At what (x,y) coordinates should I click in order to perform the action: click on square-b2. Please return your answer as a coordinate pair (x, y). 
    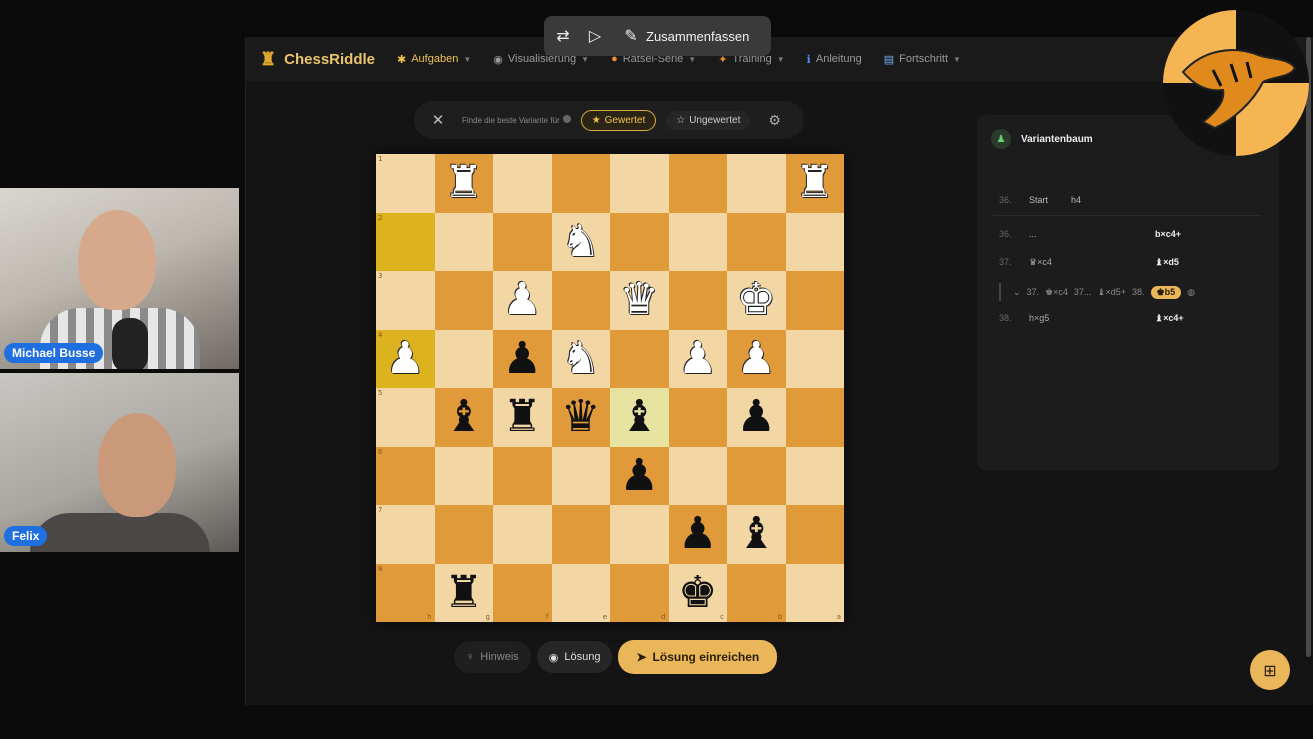
    Looking at the image, I should click on (756, 241).